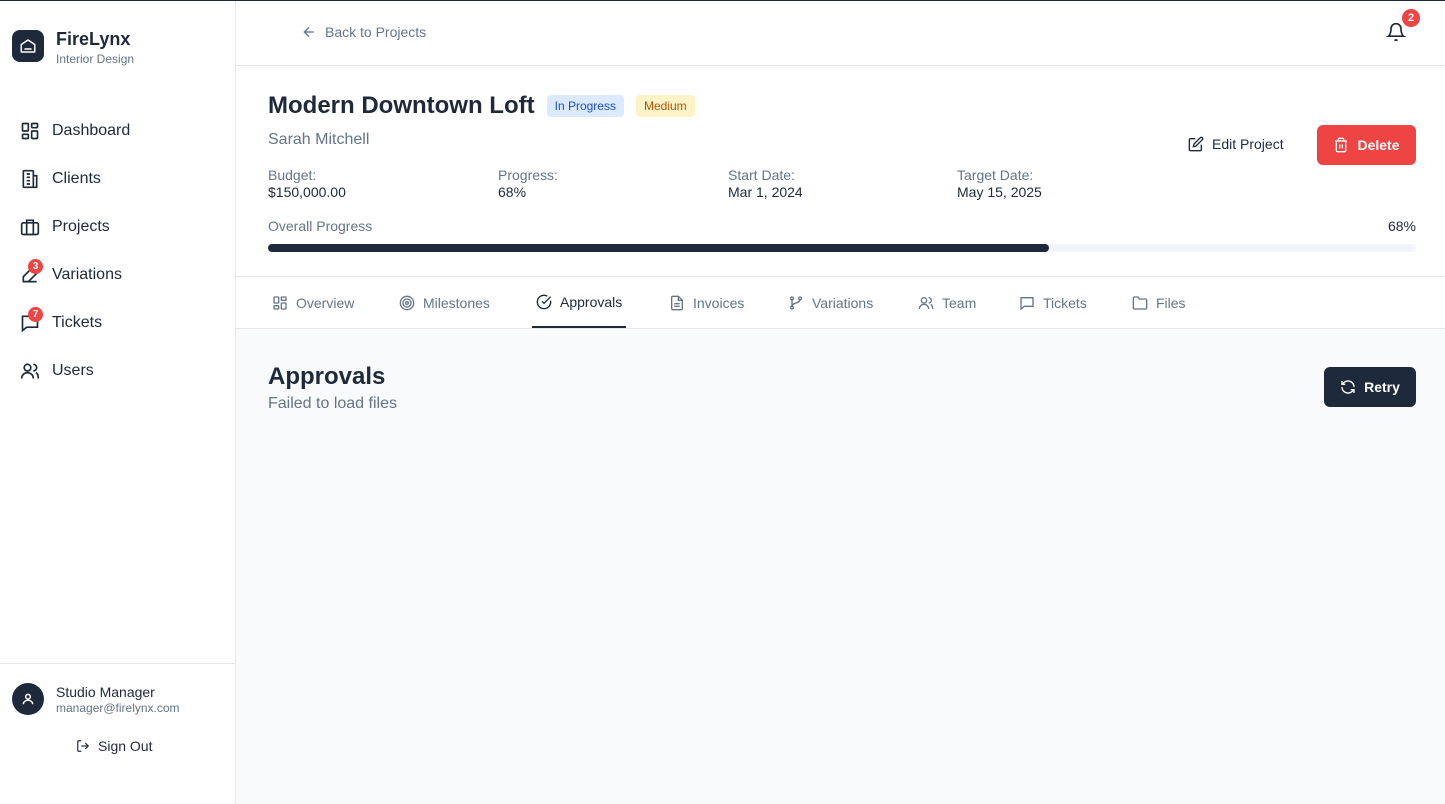 The image size is (1445, 804). I want to click on edit-project-label: Edit Project, so click(1248, 144).